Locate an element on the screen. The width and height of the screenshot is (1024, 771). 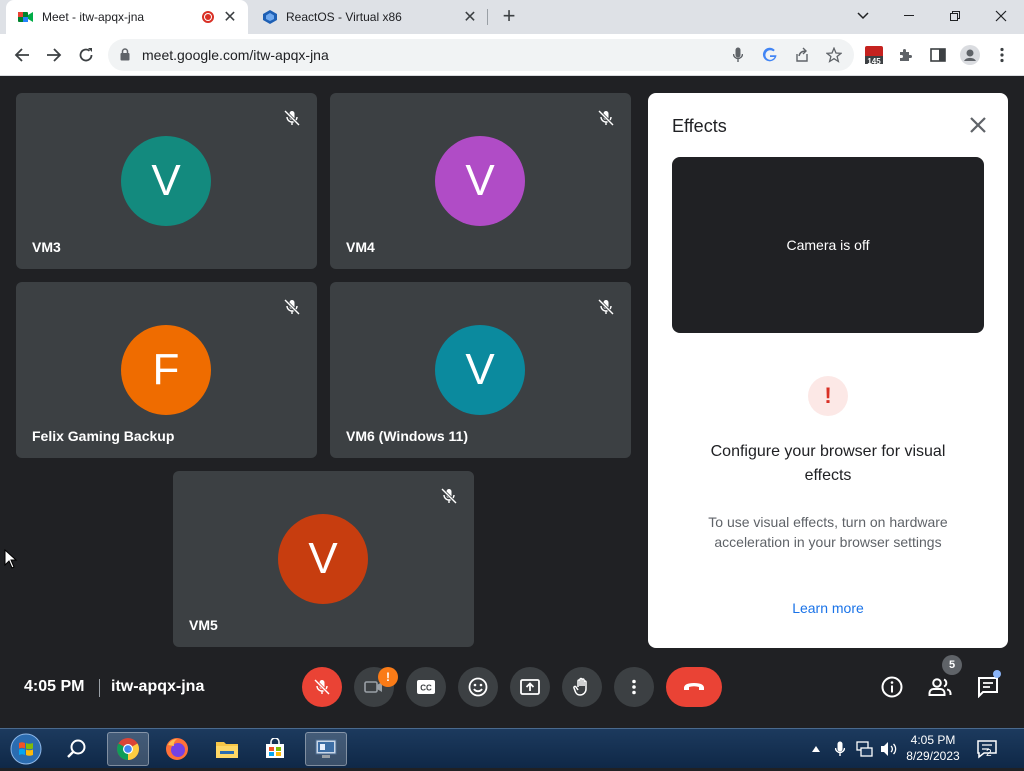
meeting-details-button is located at coordinates (892, 687).